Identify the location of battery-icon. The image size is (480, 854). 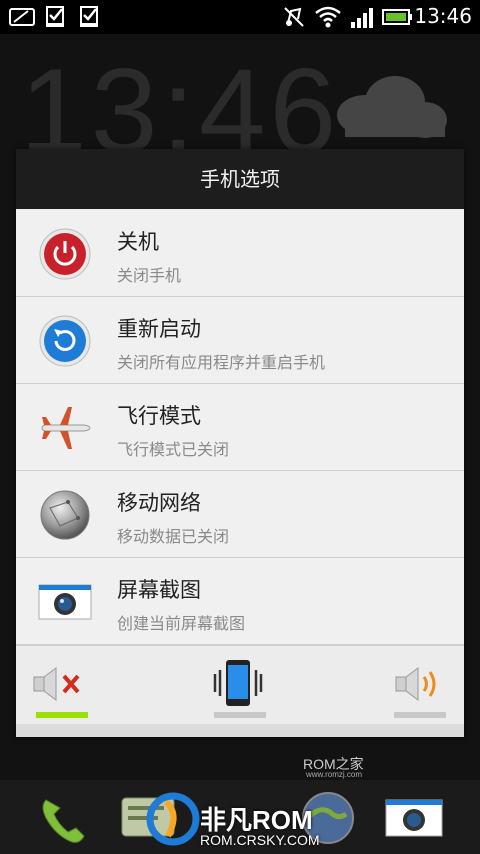
(397, 17).